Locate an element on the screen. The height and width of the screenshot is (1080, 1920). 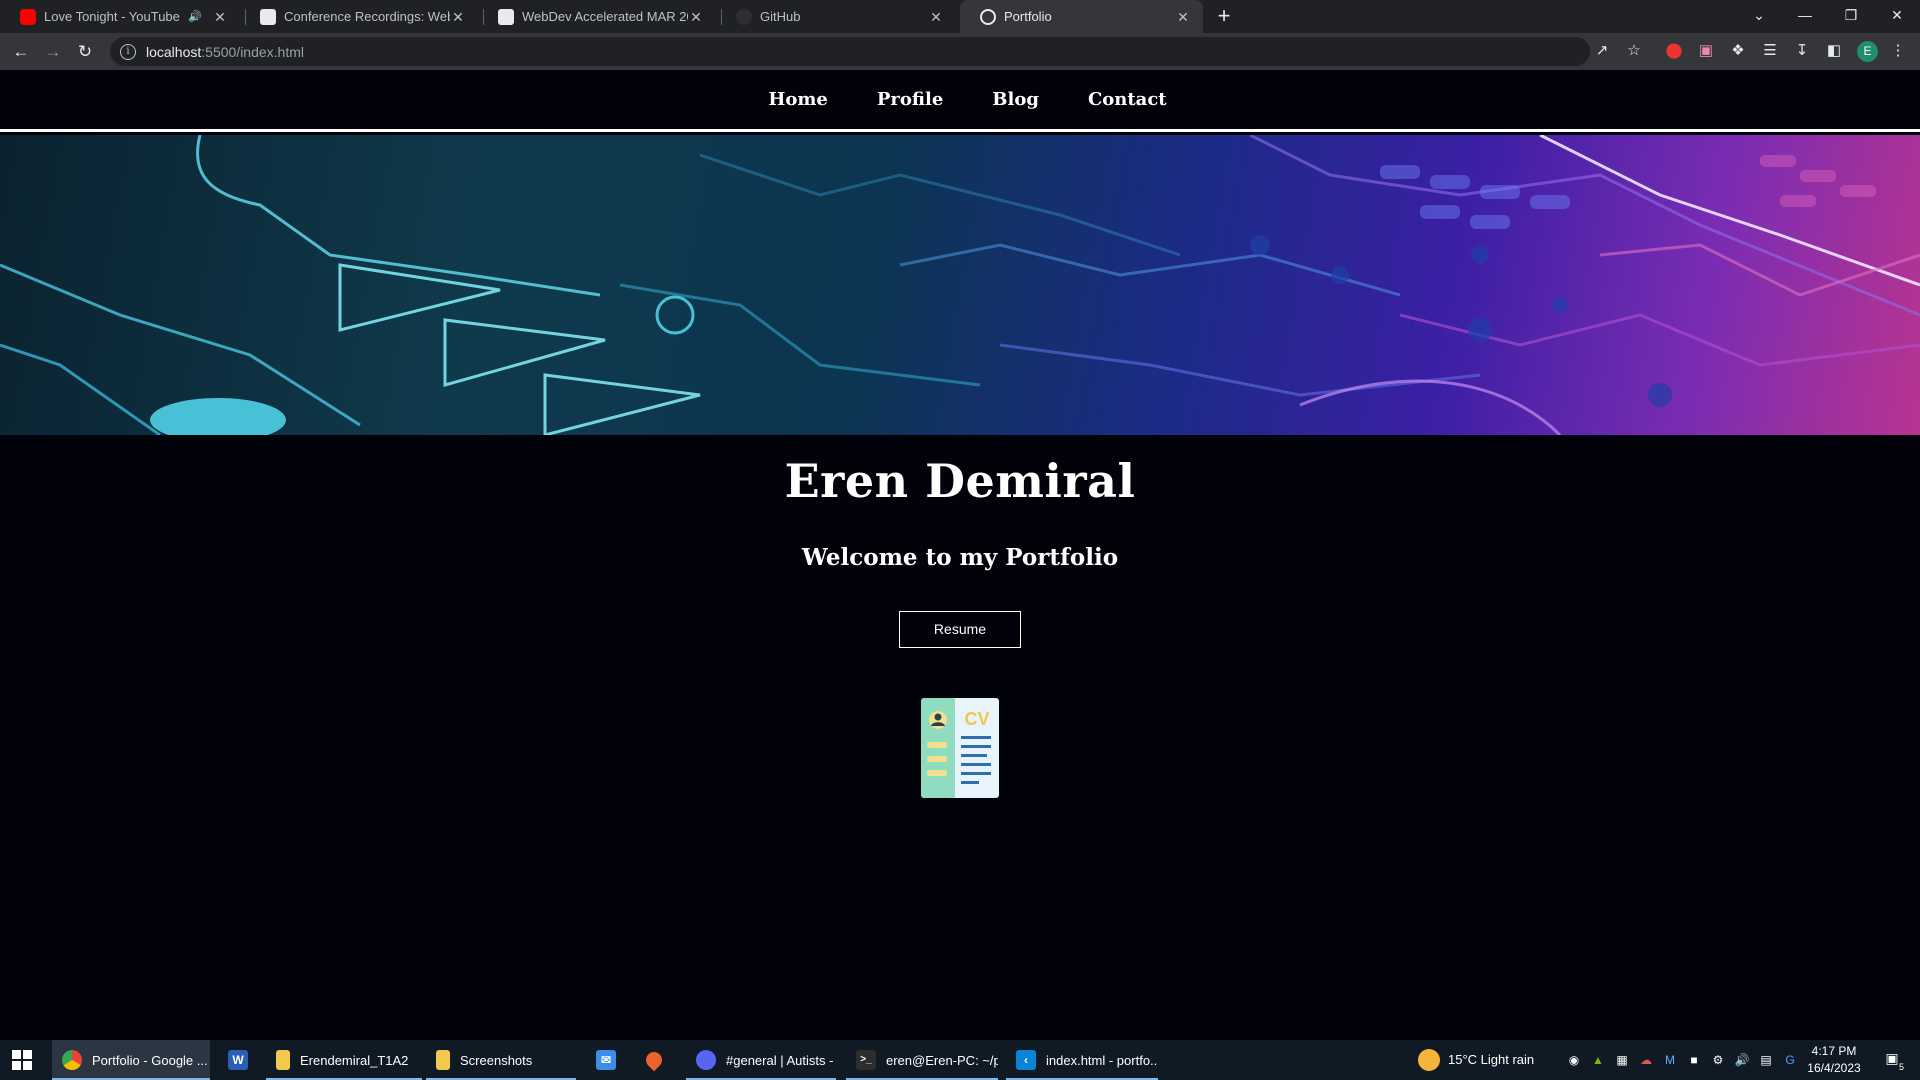
windows-start-icon is located at coordinates (22, 1060).